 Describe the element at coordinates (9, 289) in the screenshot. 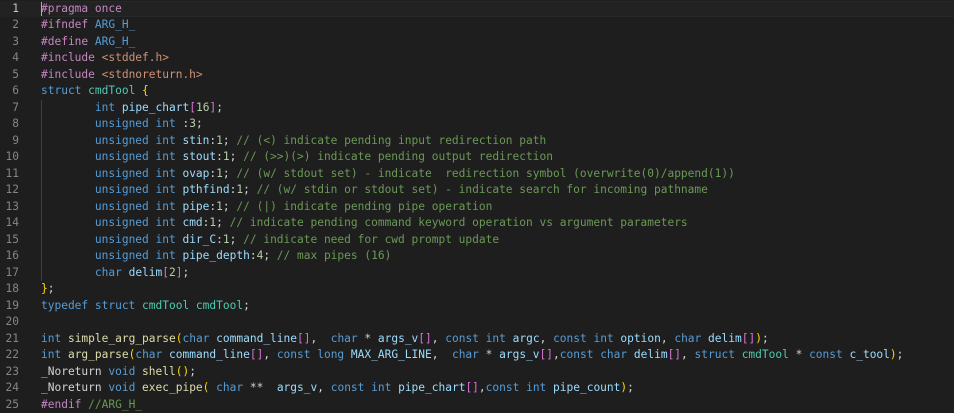

I see `line-number: 18` at that location.